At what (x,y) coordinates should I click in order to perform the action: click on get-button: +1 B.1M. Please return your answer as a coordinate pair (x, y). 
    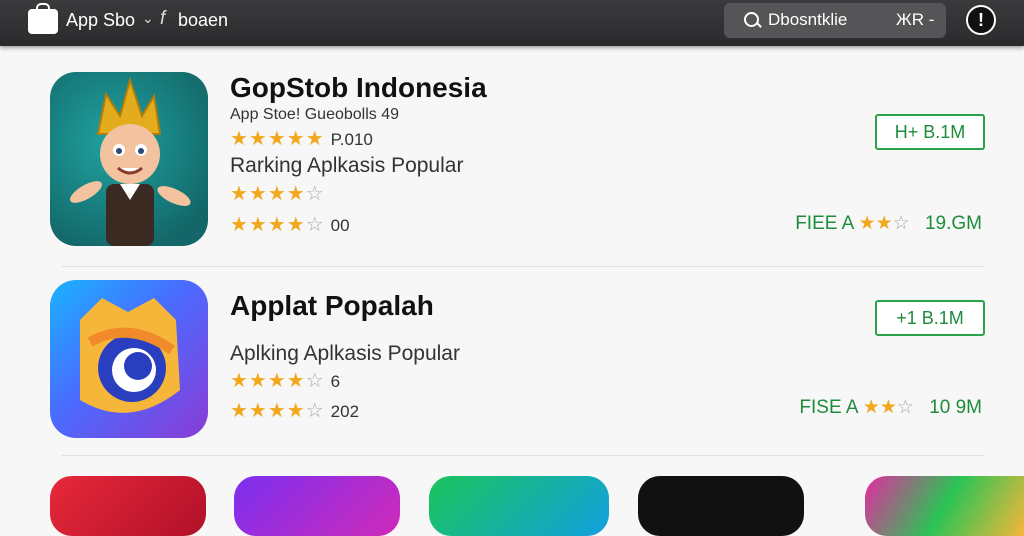
    Looking at the image, I should click on (930, 318).